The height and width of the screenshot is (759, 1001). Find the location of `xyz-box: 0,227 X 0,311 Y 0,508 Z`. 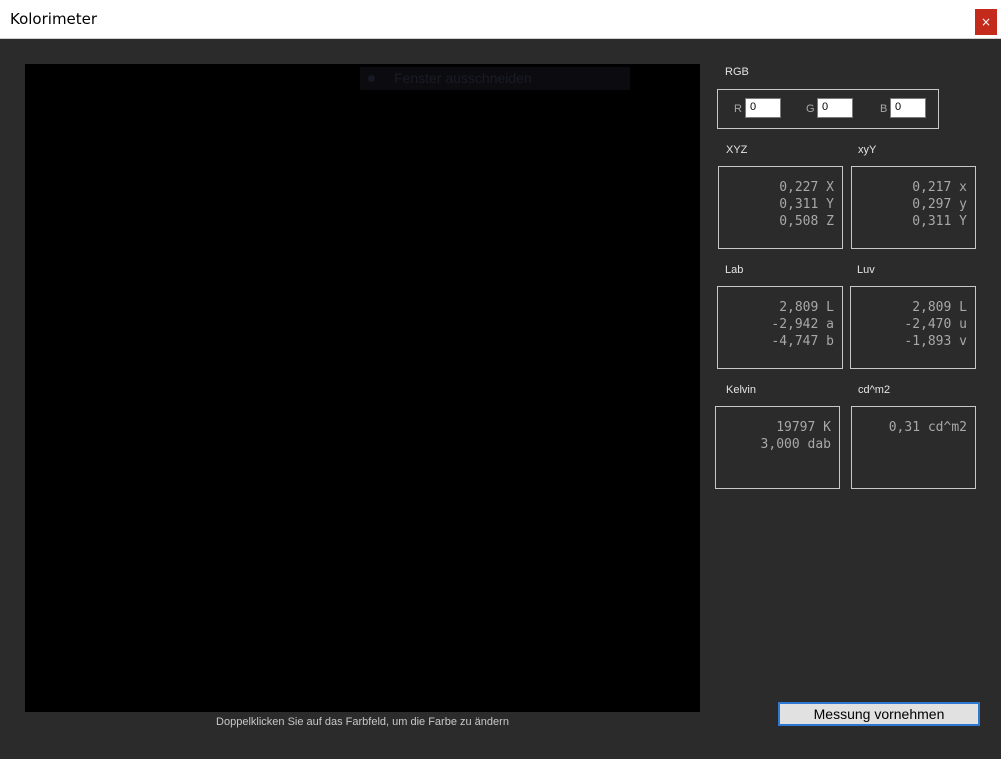

xyz-box: 0,227 X 0,311 Y 0,508 Z is located at coordinates (780, 207).